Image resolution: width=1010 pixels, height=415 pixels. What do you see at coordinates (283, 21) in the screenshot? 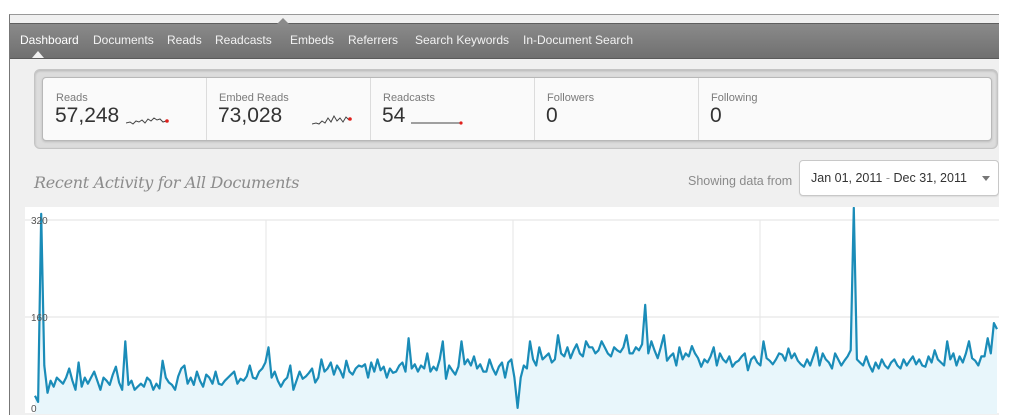
I see `nav-pointer-caret` at bounding box center [283, 21].